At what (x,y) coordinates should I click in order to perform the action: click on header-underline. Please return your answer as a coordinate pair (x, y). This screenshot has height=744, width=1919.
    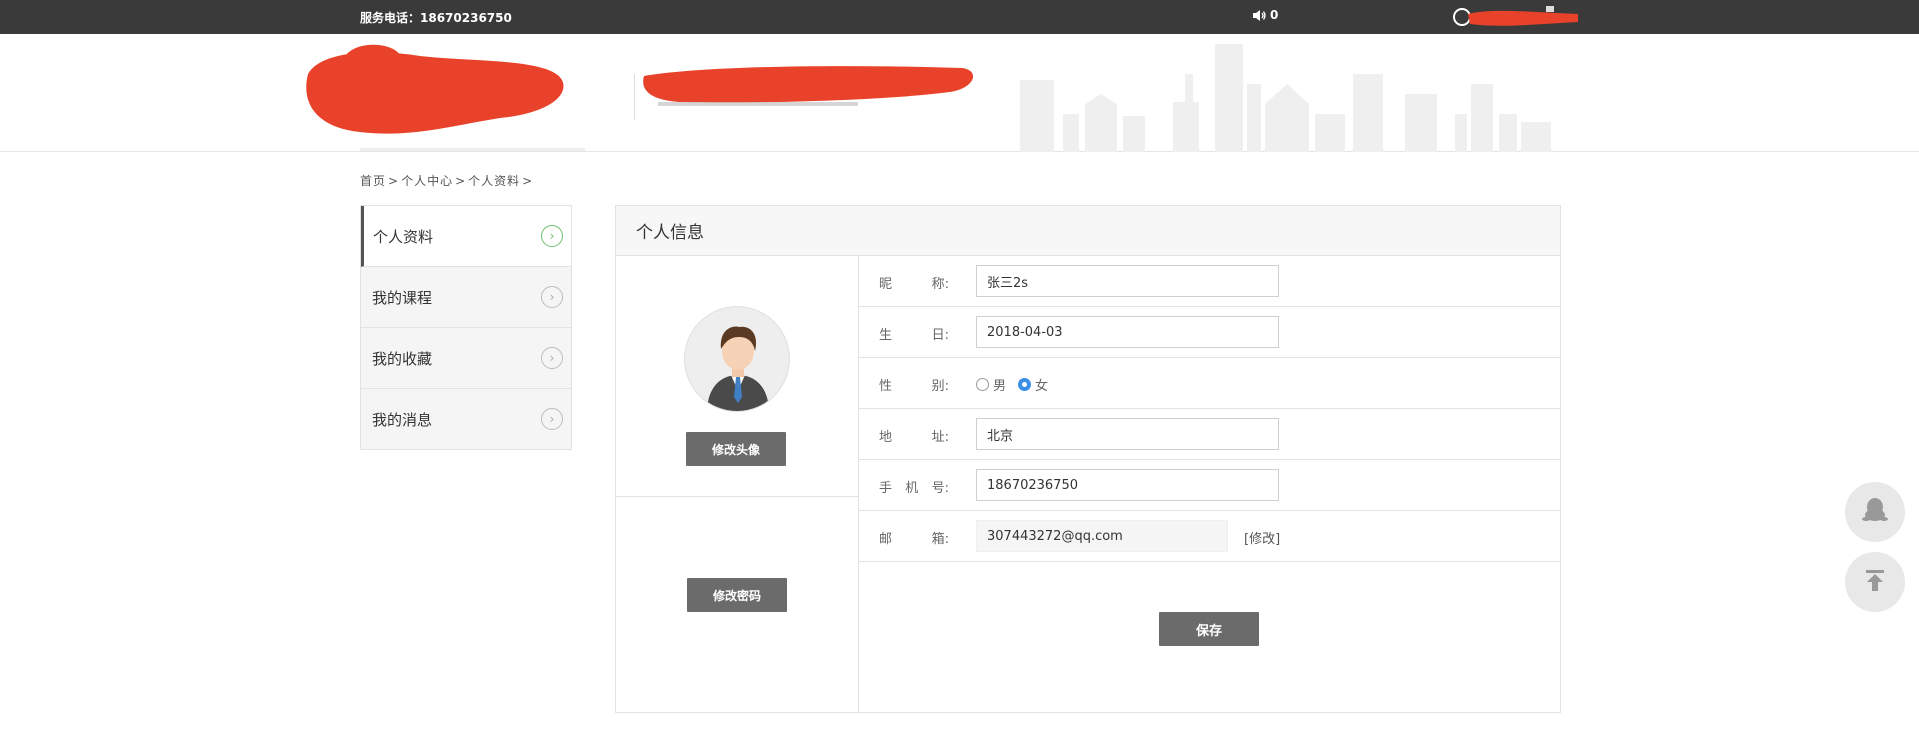
    Looking at the image, I should click on (472, 149).